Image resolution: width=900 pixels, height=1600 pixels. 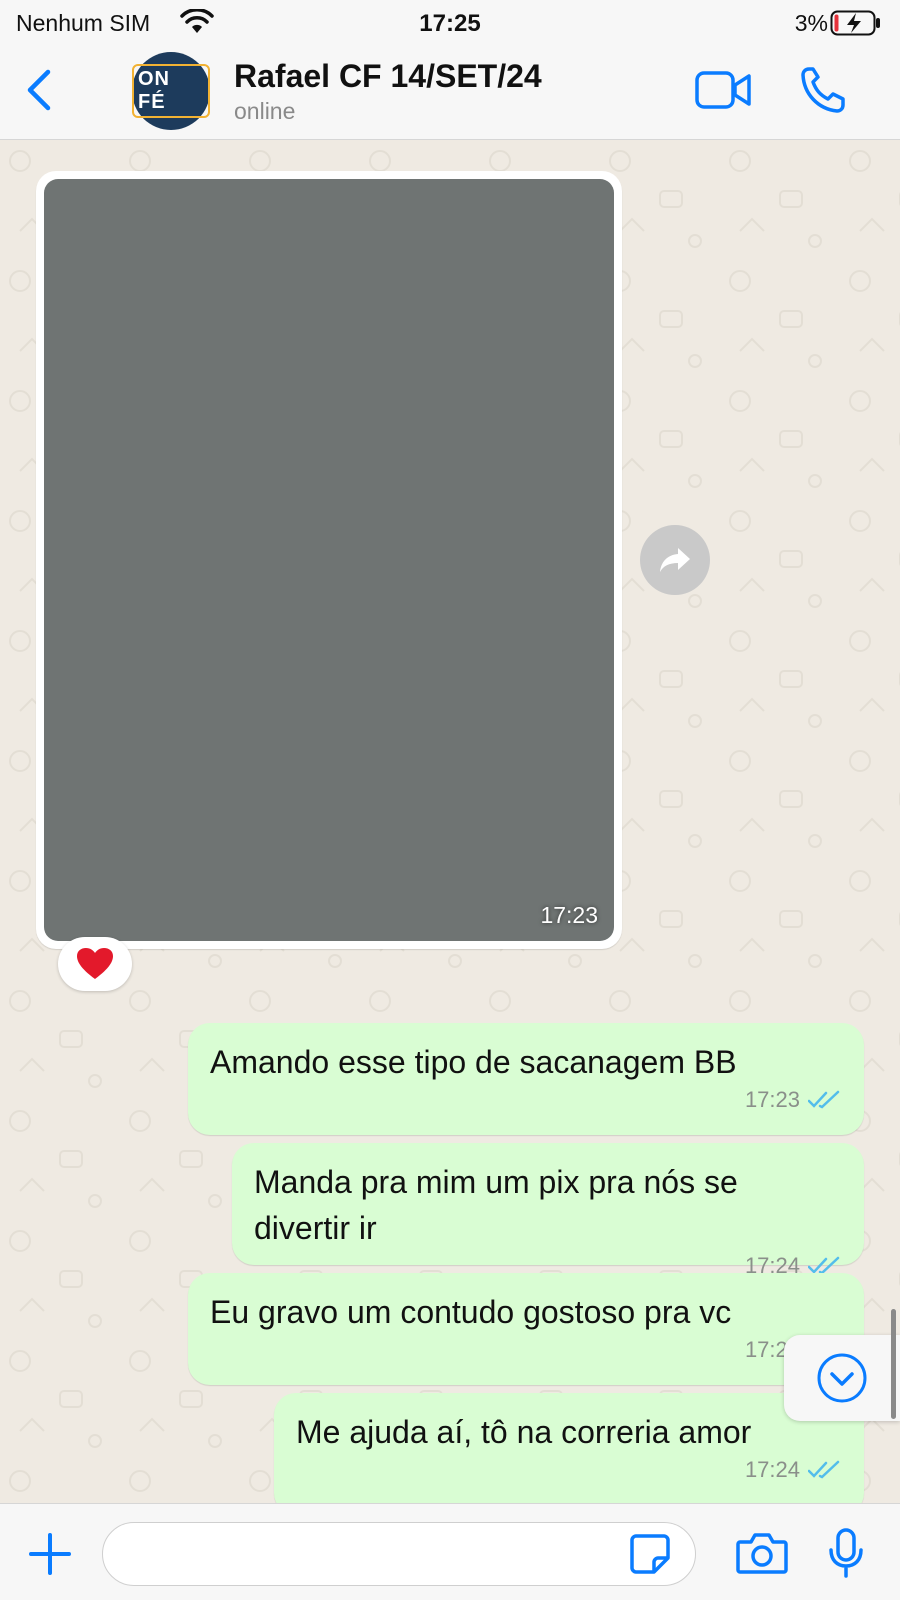 I want to click on outgoing-message: Me ajuda aí, tô na correria amor 17:24, so click(x=569, y=1448).